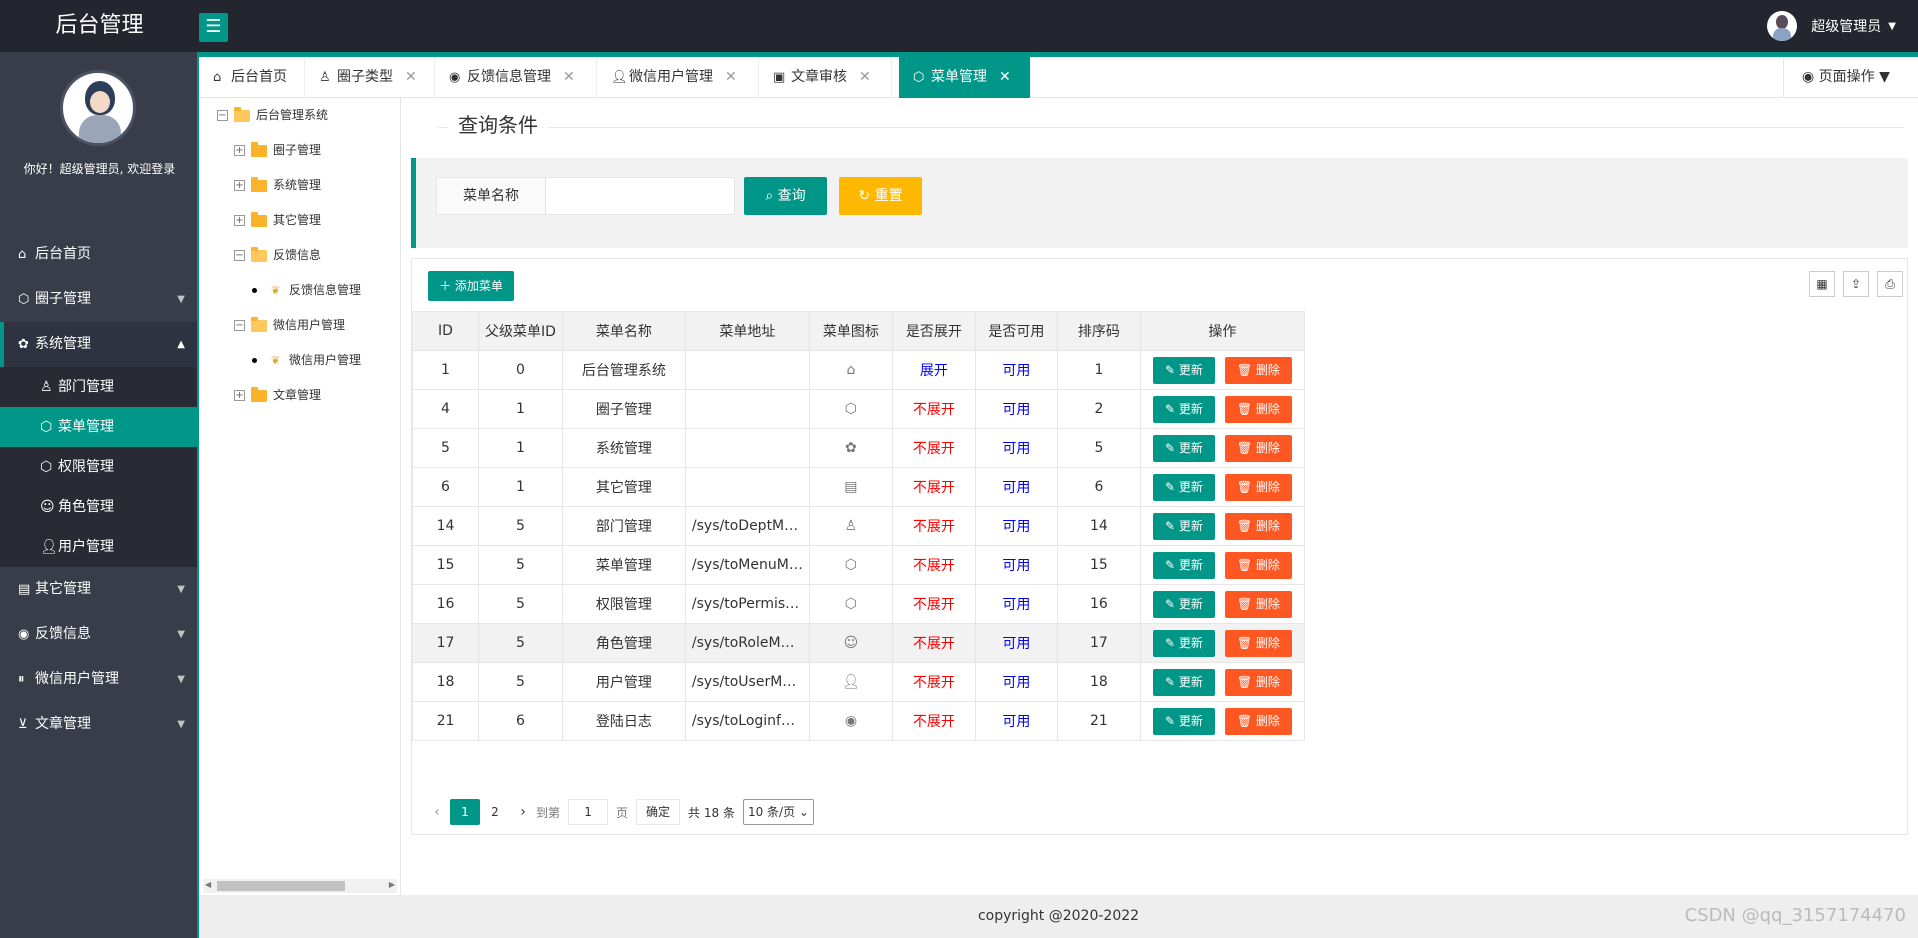 The image size is (1918, 938). What do you see at coordinates (785, 196) in the screenshot?
I see `search-button: ⌕ 查询` at bounding box center [785, 196].